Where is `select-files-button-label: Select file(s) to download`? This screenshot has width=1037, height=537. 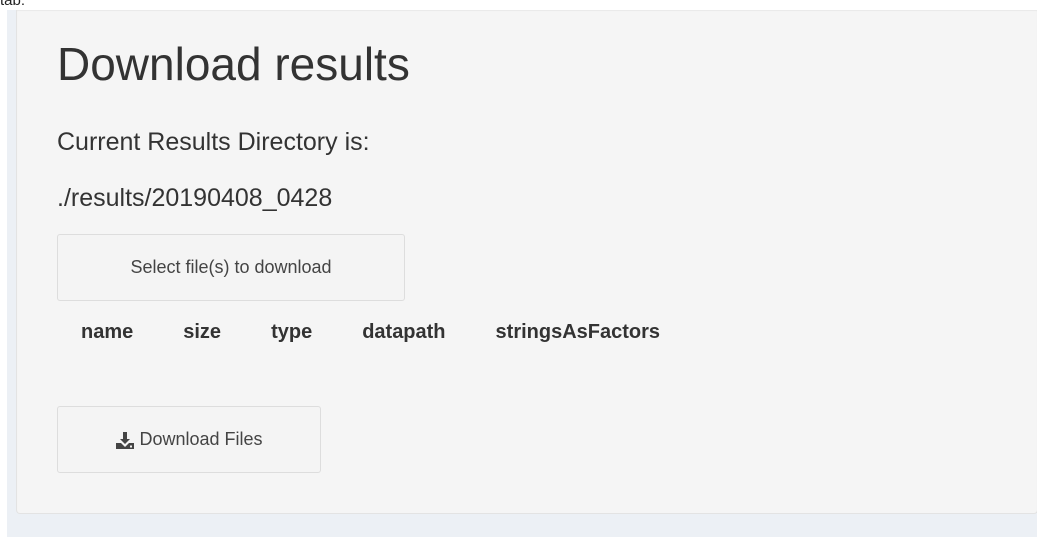 select-files-button-label: Select file(s) to download is located at coordinates (231, 267).